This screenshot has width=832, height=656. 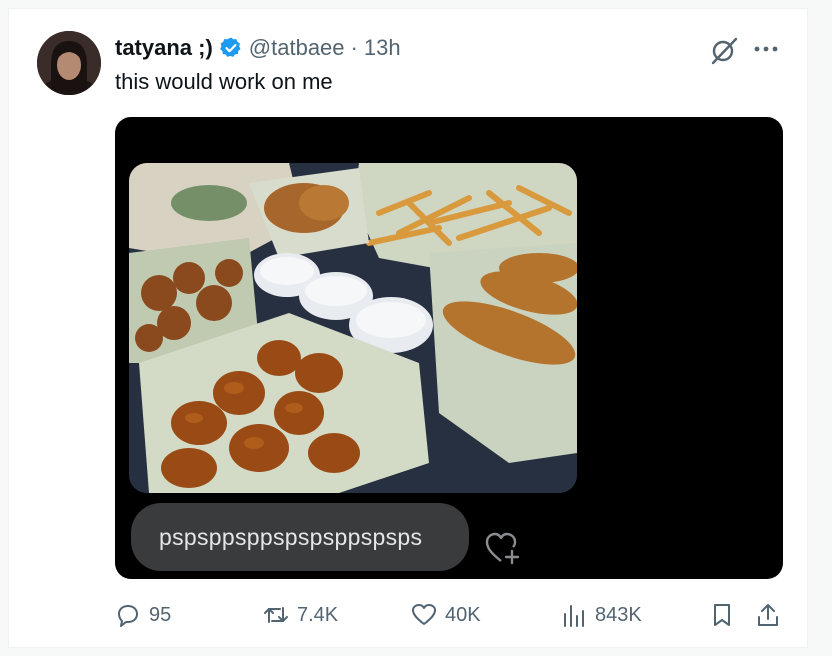 What do you see at coordinates (504, 548) in the screenshot?
I see `heart-plus-icon` at bounding box center [504, 548].